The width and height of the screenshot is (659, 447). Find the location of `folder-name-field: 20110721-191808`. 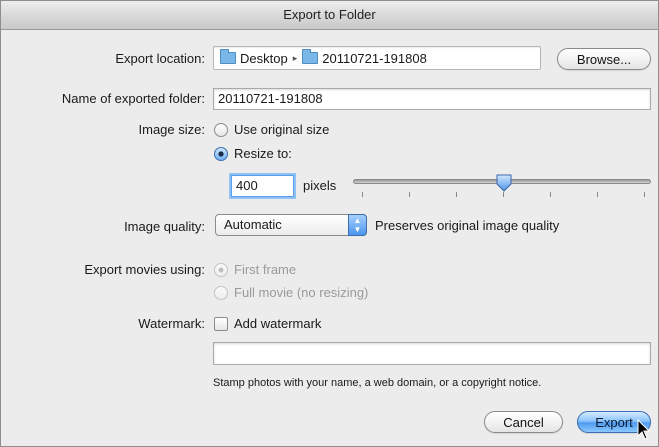

folder-name-field: 20110721-191808 is located at coordinates (432, 99).